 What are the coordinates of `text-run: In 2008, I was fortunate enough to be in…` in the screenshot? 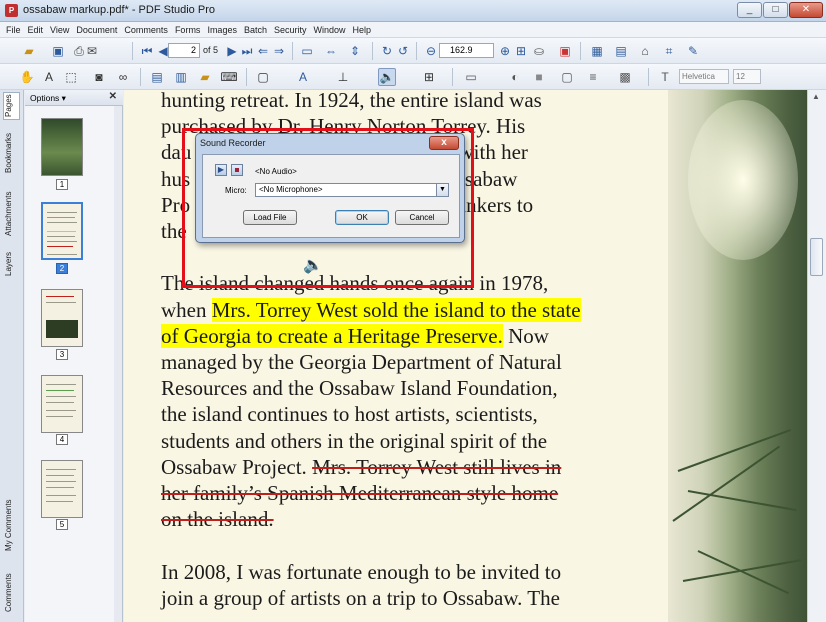 It's located at (361, 571).